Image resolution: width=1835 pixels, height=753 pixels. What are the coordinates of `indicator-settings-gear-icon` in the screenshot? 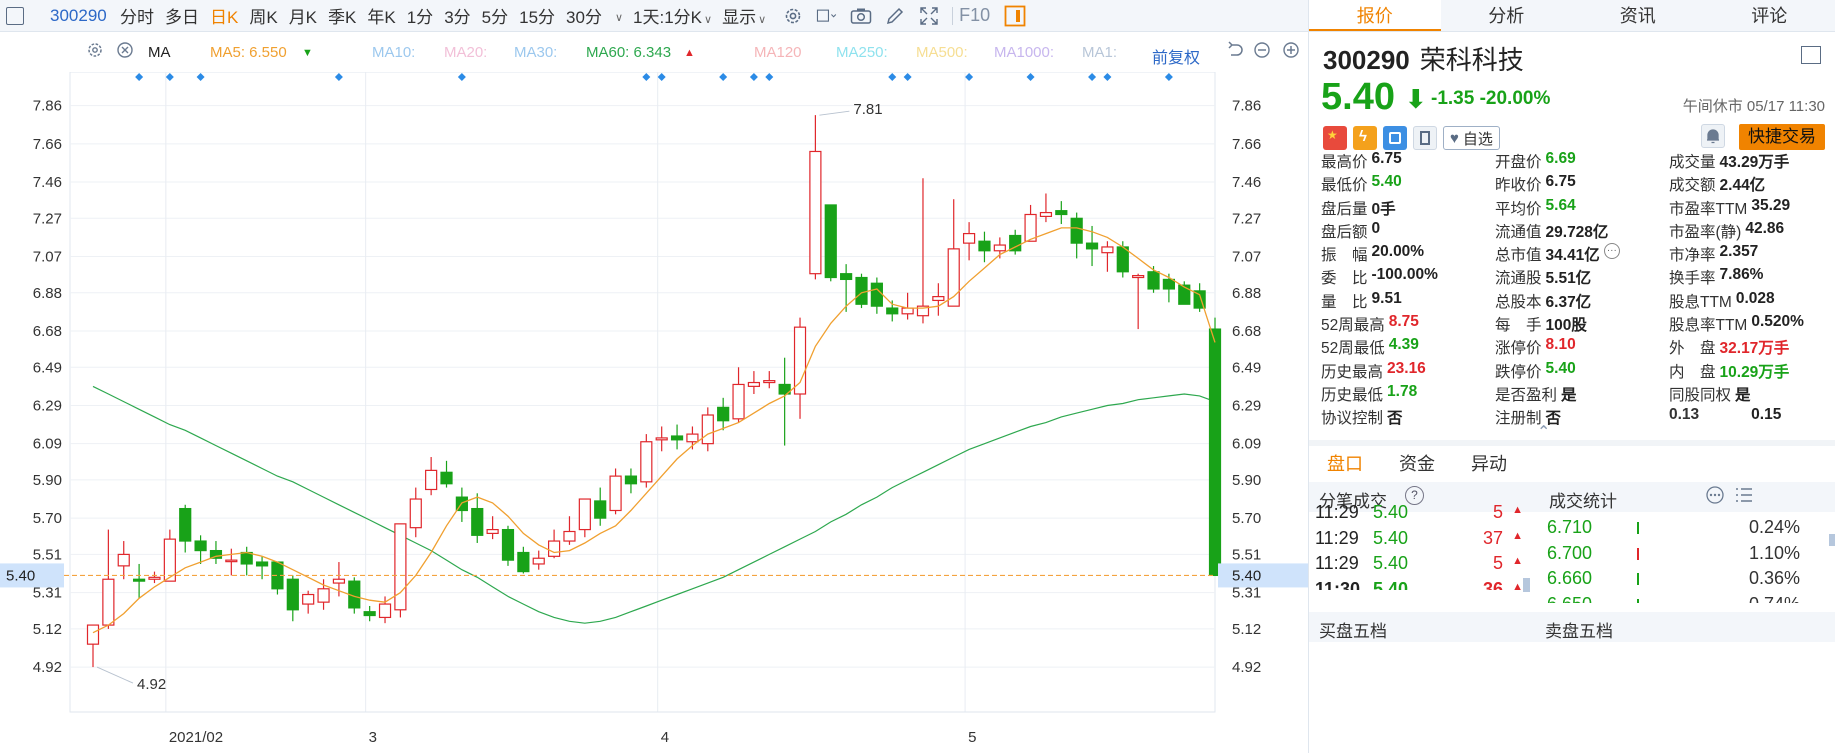 It's located at (95, 52).